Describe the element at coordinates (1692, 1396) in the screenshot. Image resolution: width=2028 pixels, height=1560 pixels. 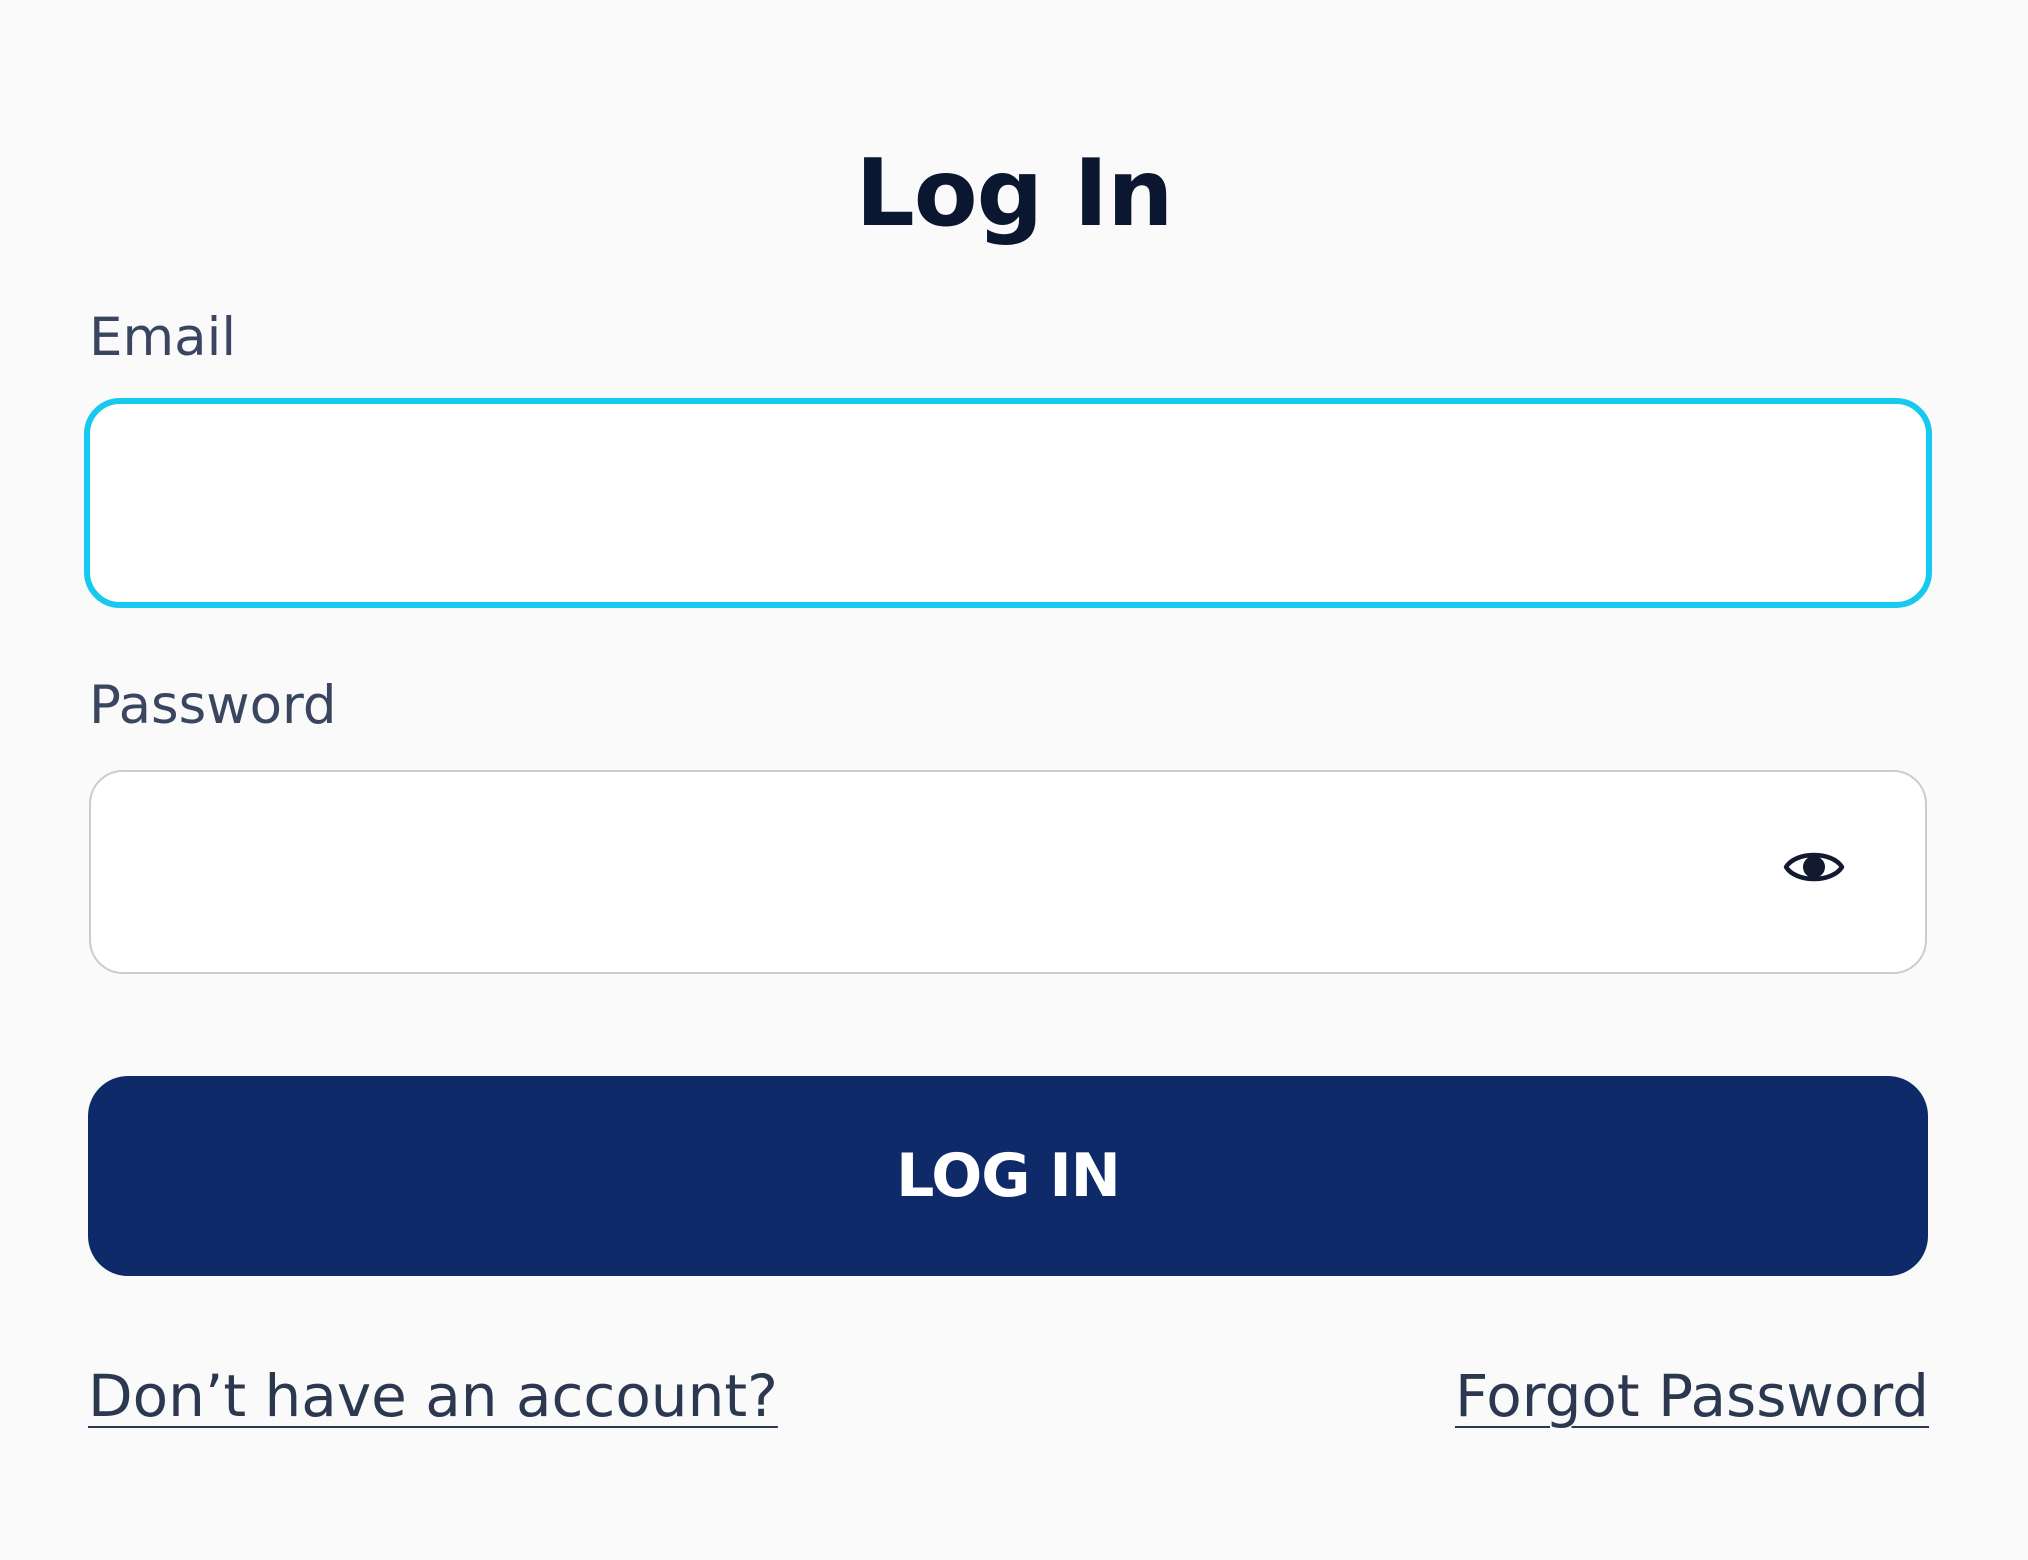
I see `forgot-password-link: Forgot Password` at that location.